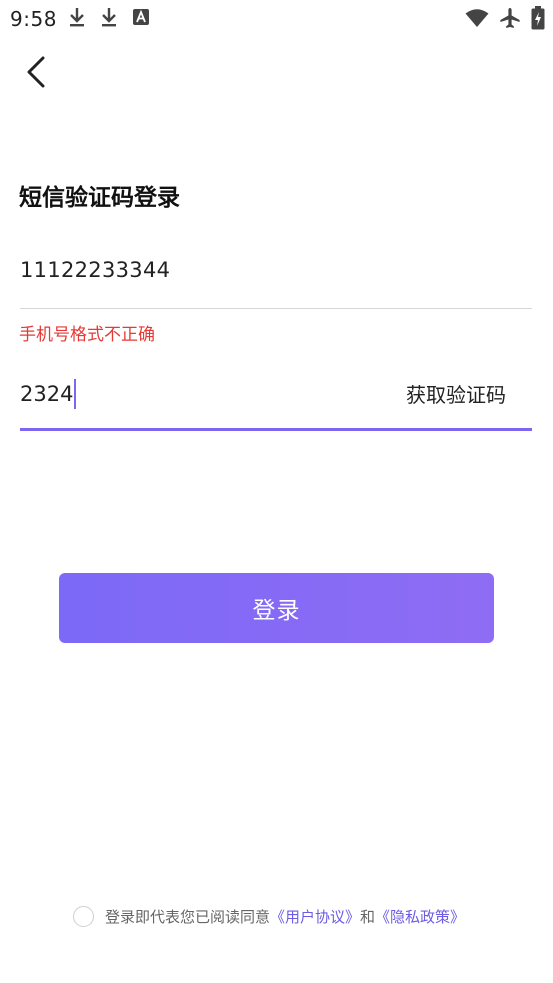  Describe the element at coordinates (510, 18) in the screenshot. I see `airplane-icon` at that location.